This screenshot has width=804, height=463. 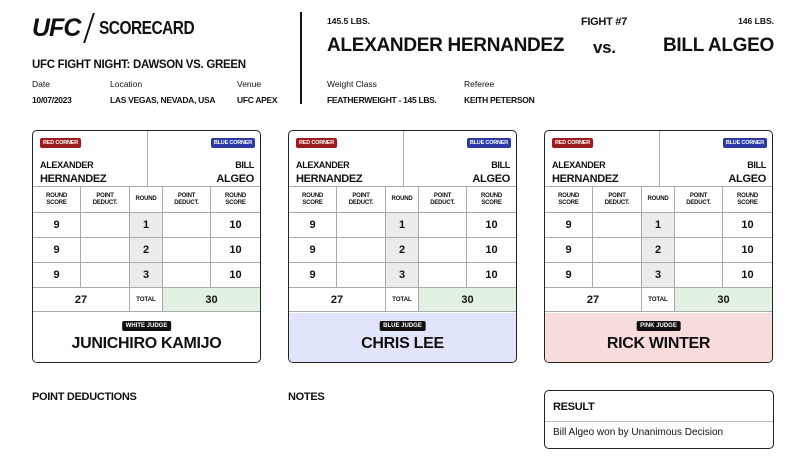 What do you see at coordinates (638, 432) in the screenshot?
I see `result-text: Bill Algeo won by Unanimous Decision` at bounding box center [638, 432].